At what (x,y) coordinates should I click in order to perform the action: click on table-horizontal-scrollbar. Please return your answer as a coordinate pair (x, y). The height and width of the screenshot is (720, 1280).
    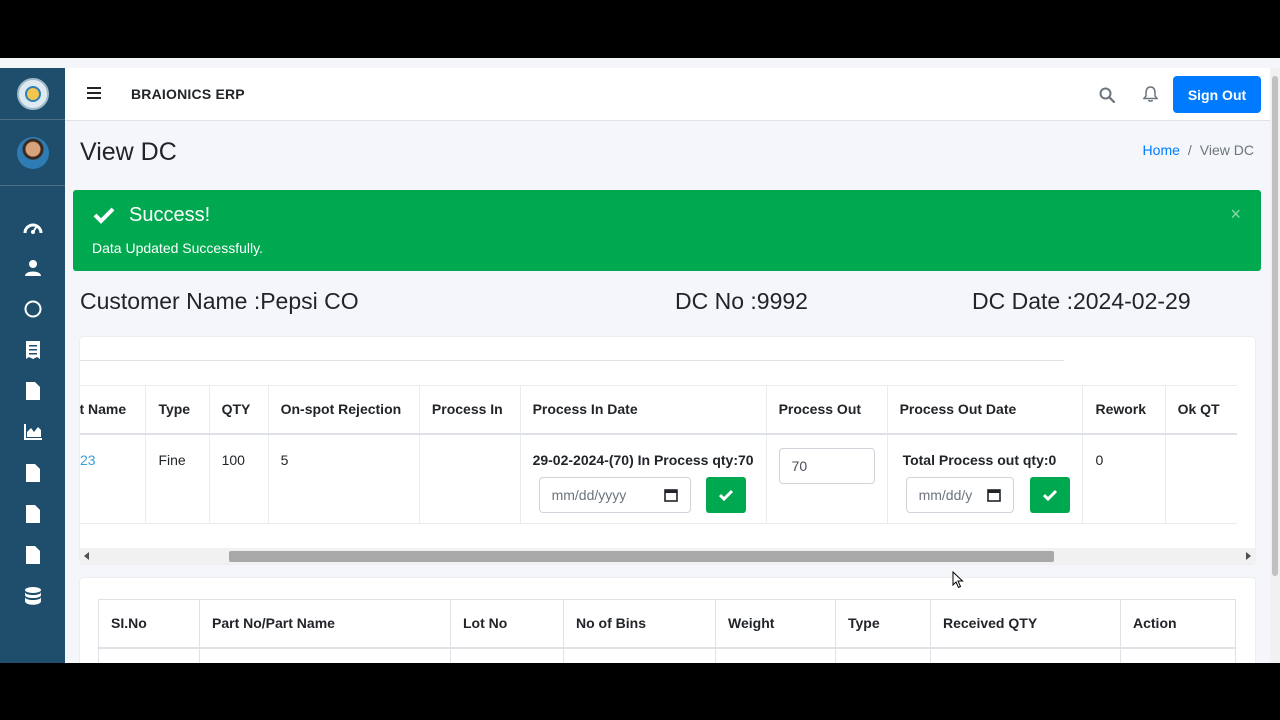
    Looking at the image, I should click on (667, 556).